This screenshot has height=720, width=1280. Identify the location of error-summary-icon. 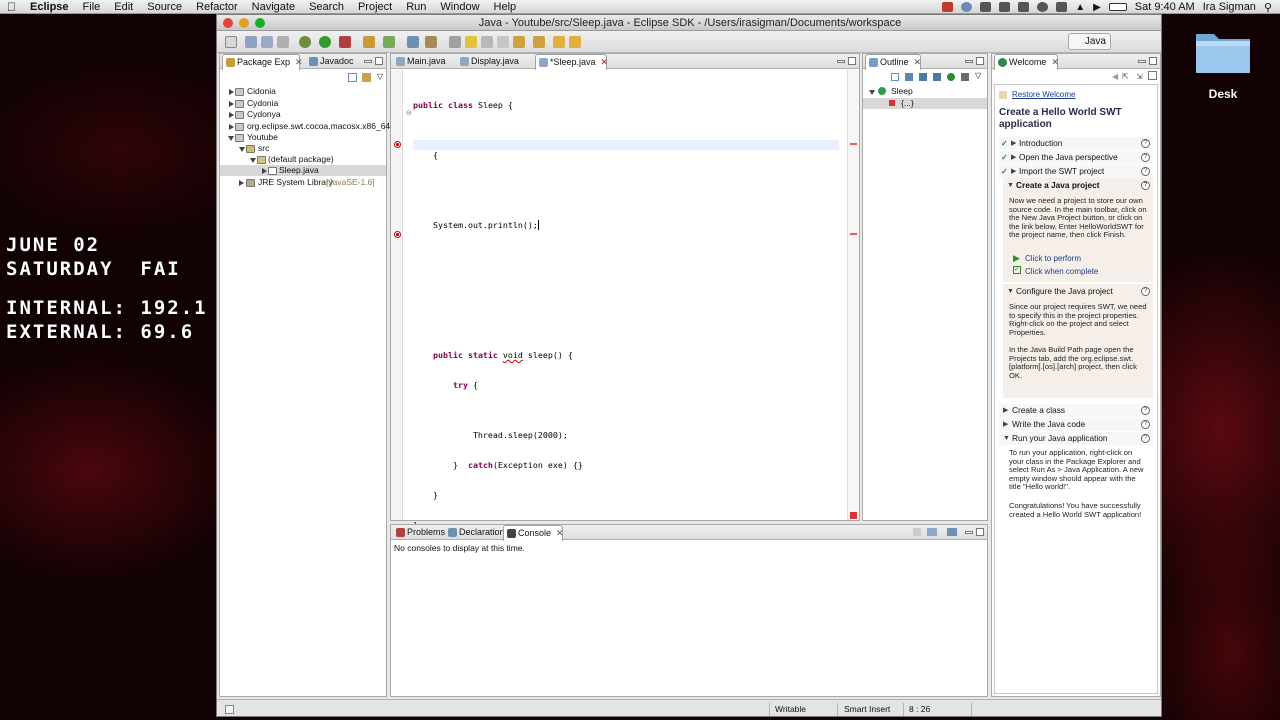
(853, 515).